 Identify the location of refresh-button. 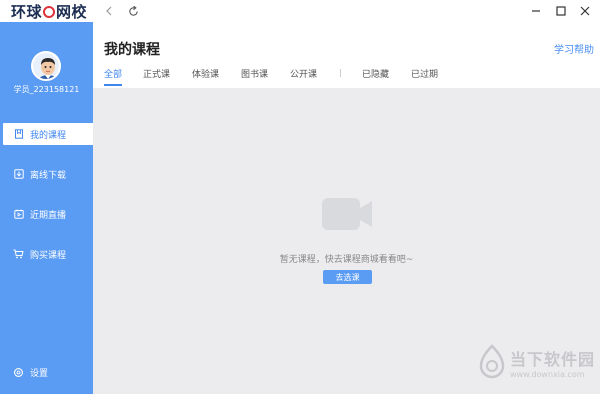
(133, 11).